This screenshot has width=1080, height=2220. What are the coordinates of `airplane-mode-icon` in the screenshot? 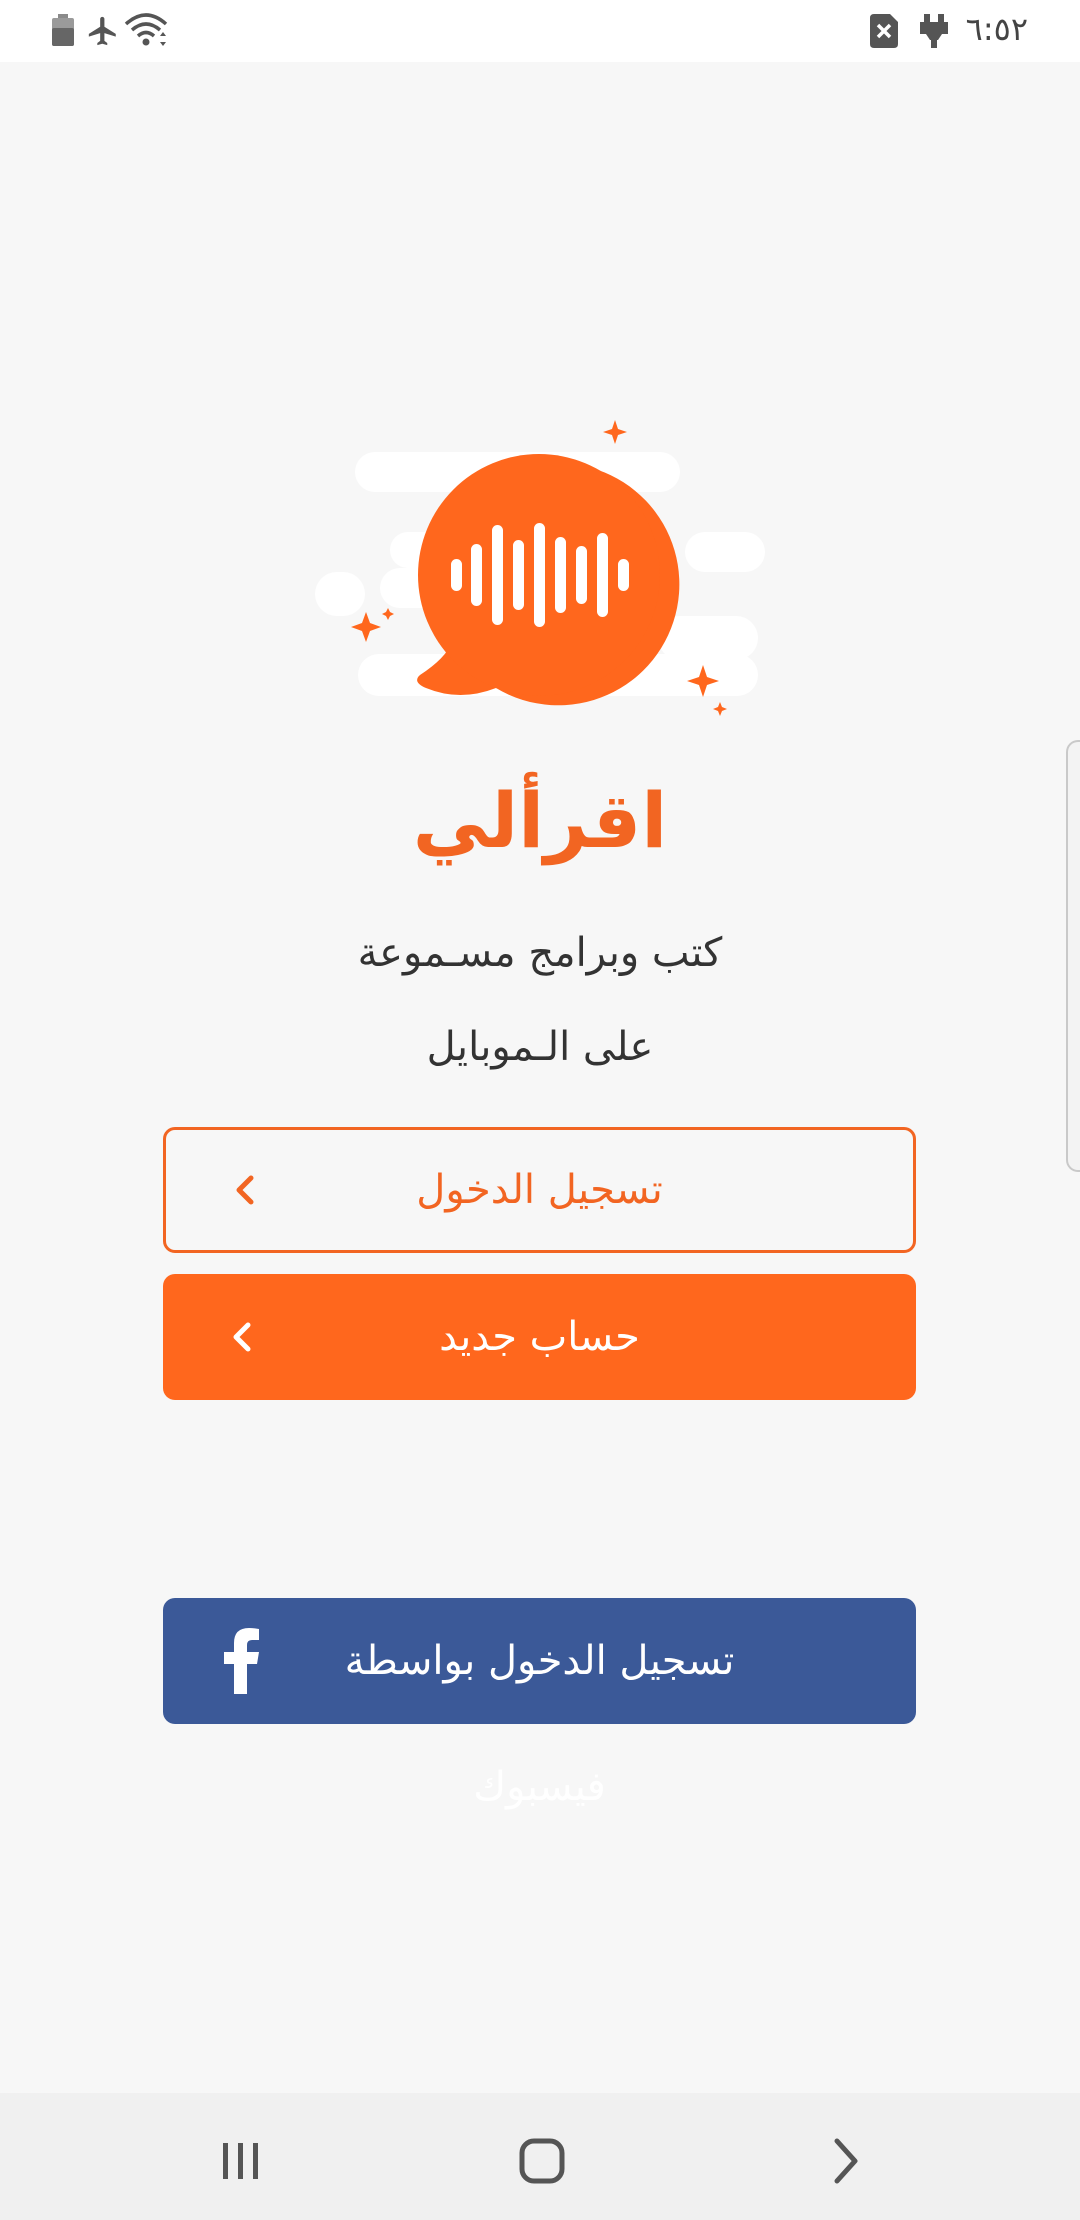 It's located at (102, 31).